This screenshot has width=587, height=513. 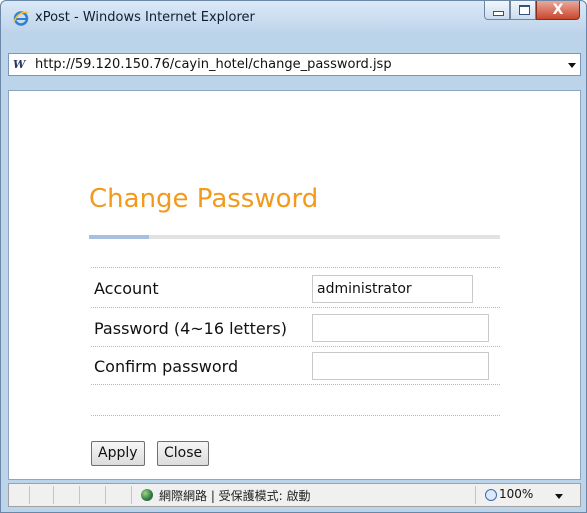 What do you see at coordinates (118, 453) in the screenshot?
I see `apply-button: Apply` at bounding box center [118, 453].